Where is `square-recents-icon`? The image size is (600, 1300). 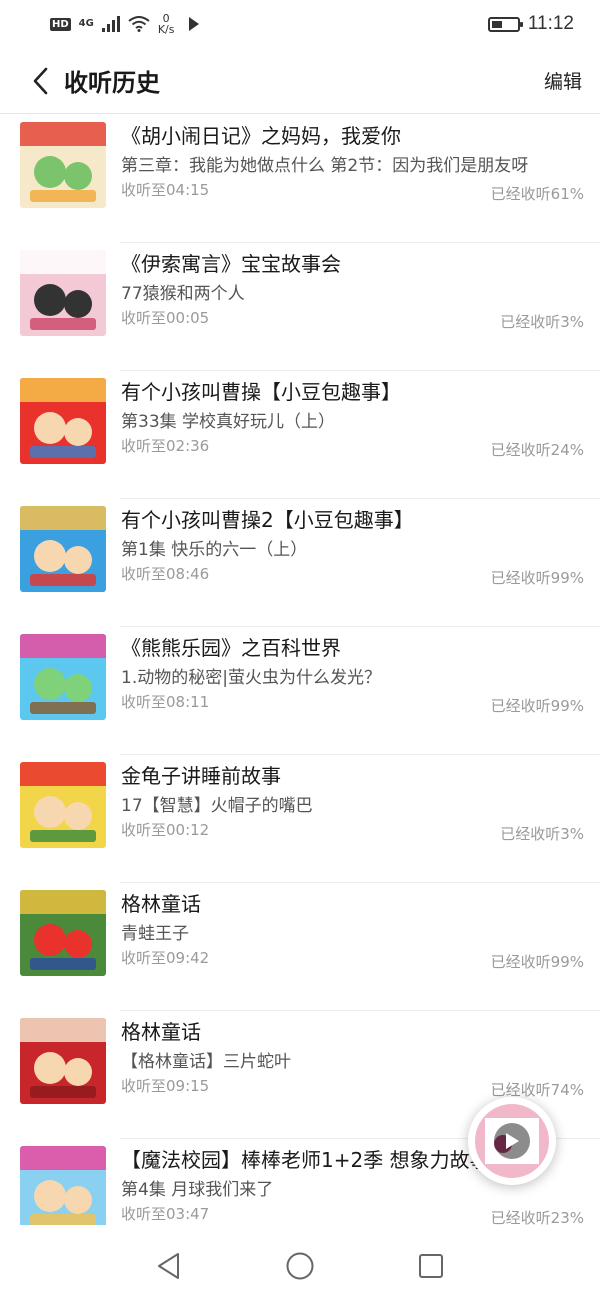 square-recents-icon is located at coordinates (431, 1266).